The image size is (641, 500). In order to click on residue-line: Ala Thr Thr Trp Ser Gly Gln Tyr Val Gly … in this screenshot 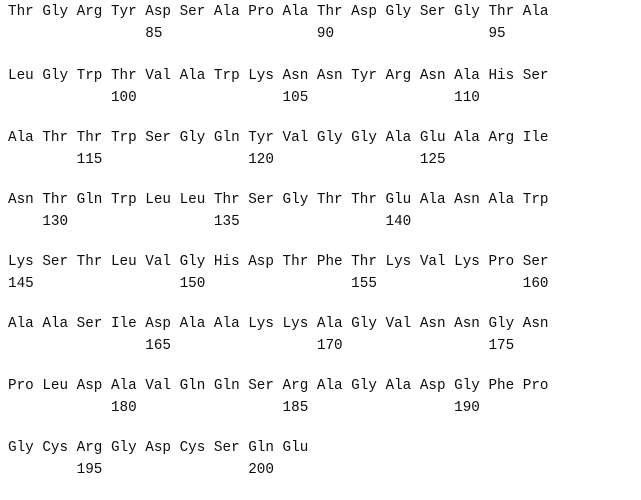, I will do `click(278, 138)`.